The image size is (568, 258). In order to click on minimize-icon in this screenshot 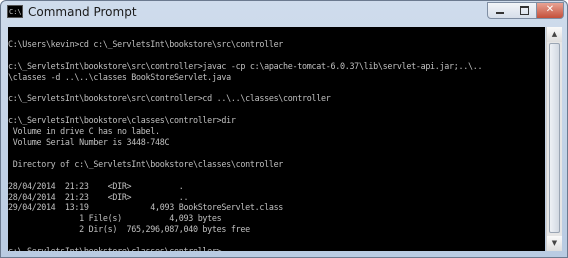, I will do `click(500, 12)`.